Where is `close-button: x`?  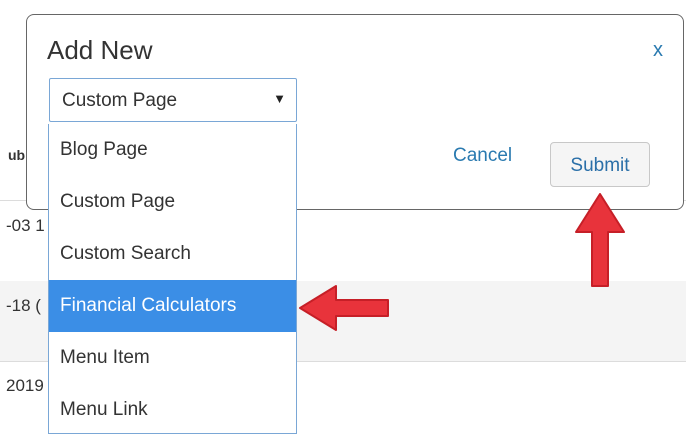 close-button: x is located at coordinates (658, 50).